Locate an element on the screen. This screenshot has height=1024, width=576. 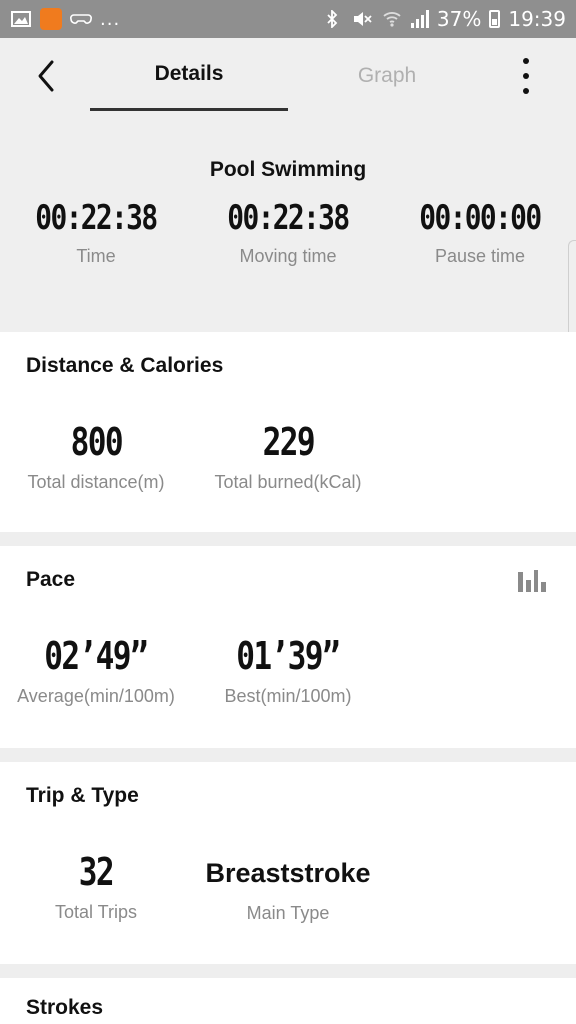
stat-label: Total Trips is located at coordinates (96, 912).